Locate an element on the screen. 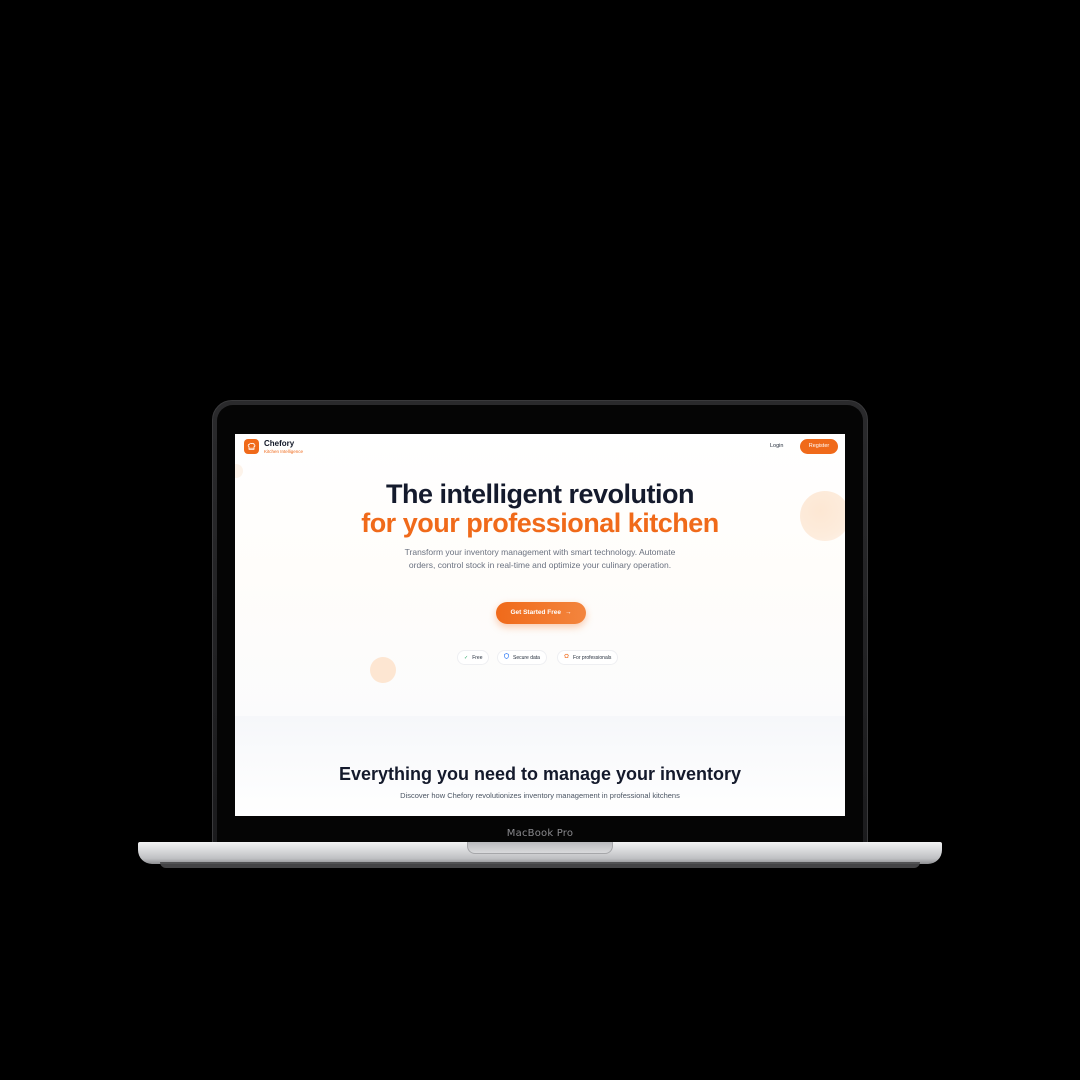 The width and height of the screenshot is (1080, 1080). cta-label: Get Started Free is located at coordinates (536, 612).